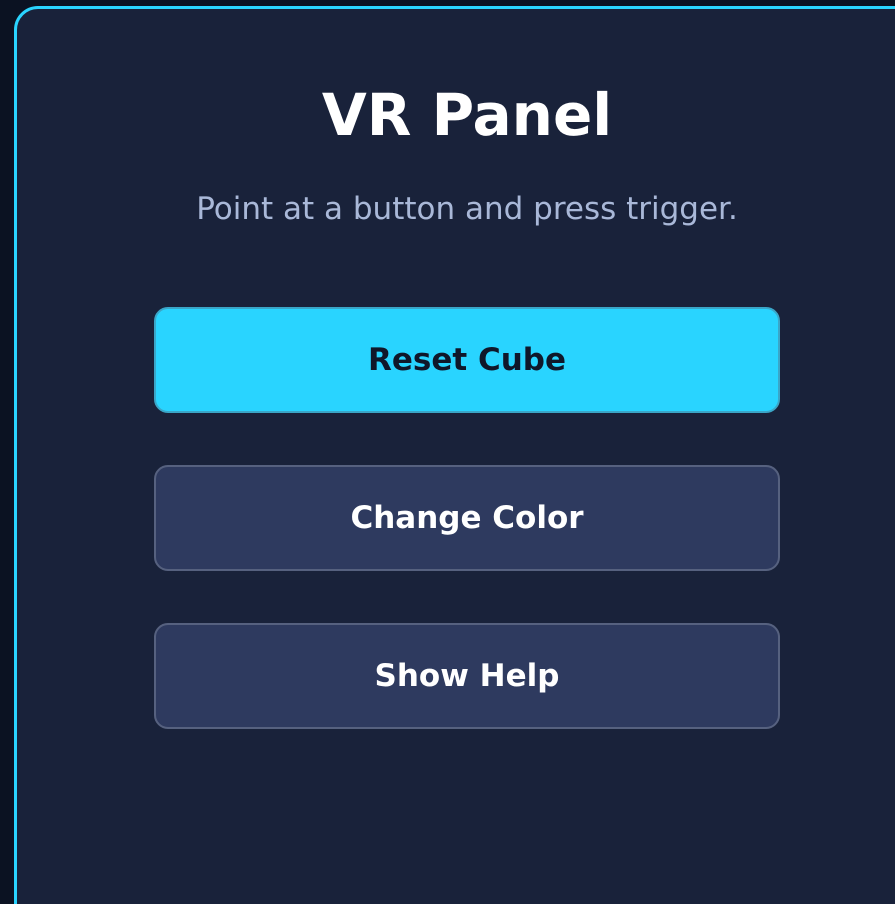 The width and height of the screenshot is (895, 904). I want to click on panel-subtitle: Point at a button and press trigger., so click(467, 209).